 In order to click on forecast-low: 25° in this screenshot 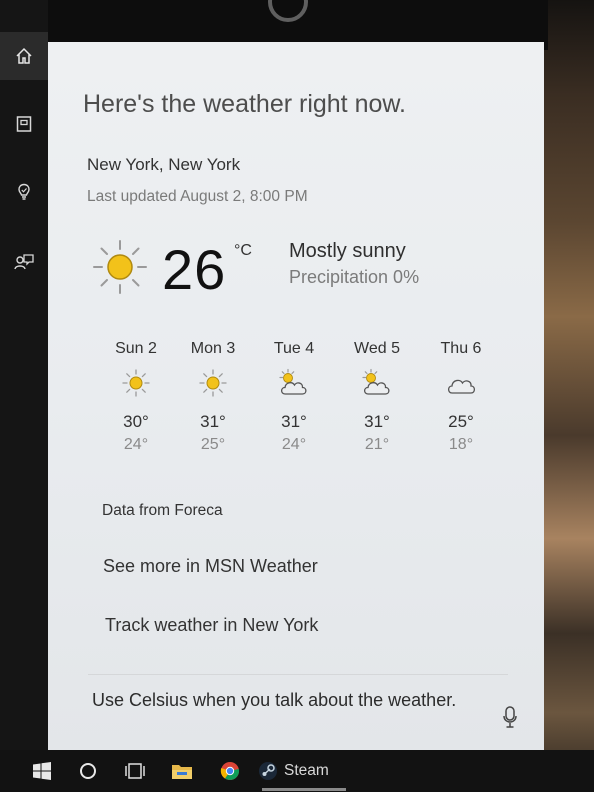, I will do `click(213, 444)`.